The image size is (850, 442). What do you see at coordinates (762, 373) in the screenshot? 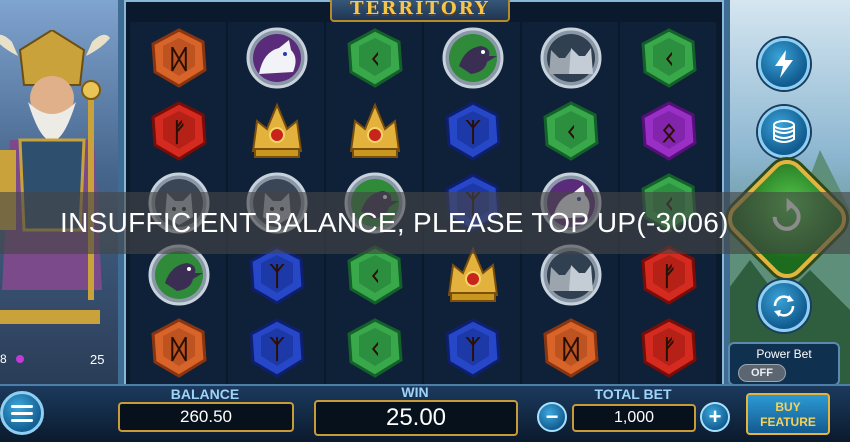
I see `power-bet-toggle: OFF` at bounding box center [762, 373].